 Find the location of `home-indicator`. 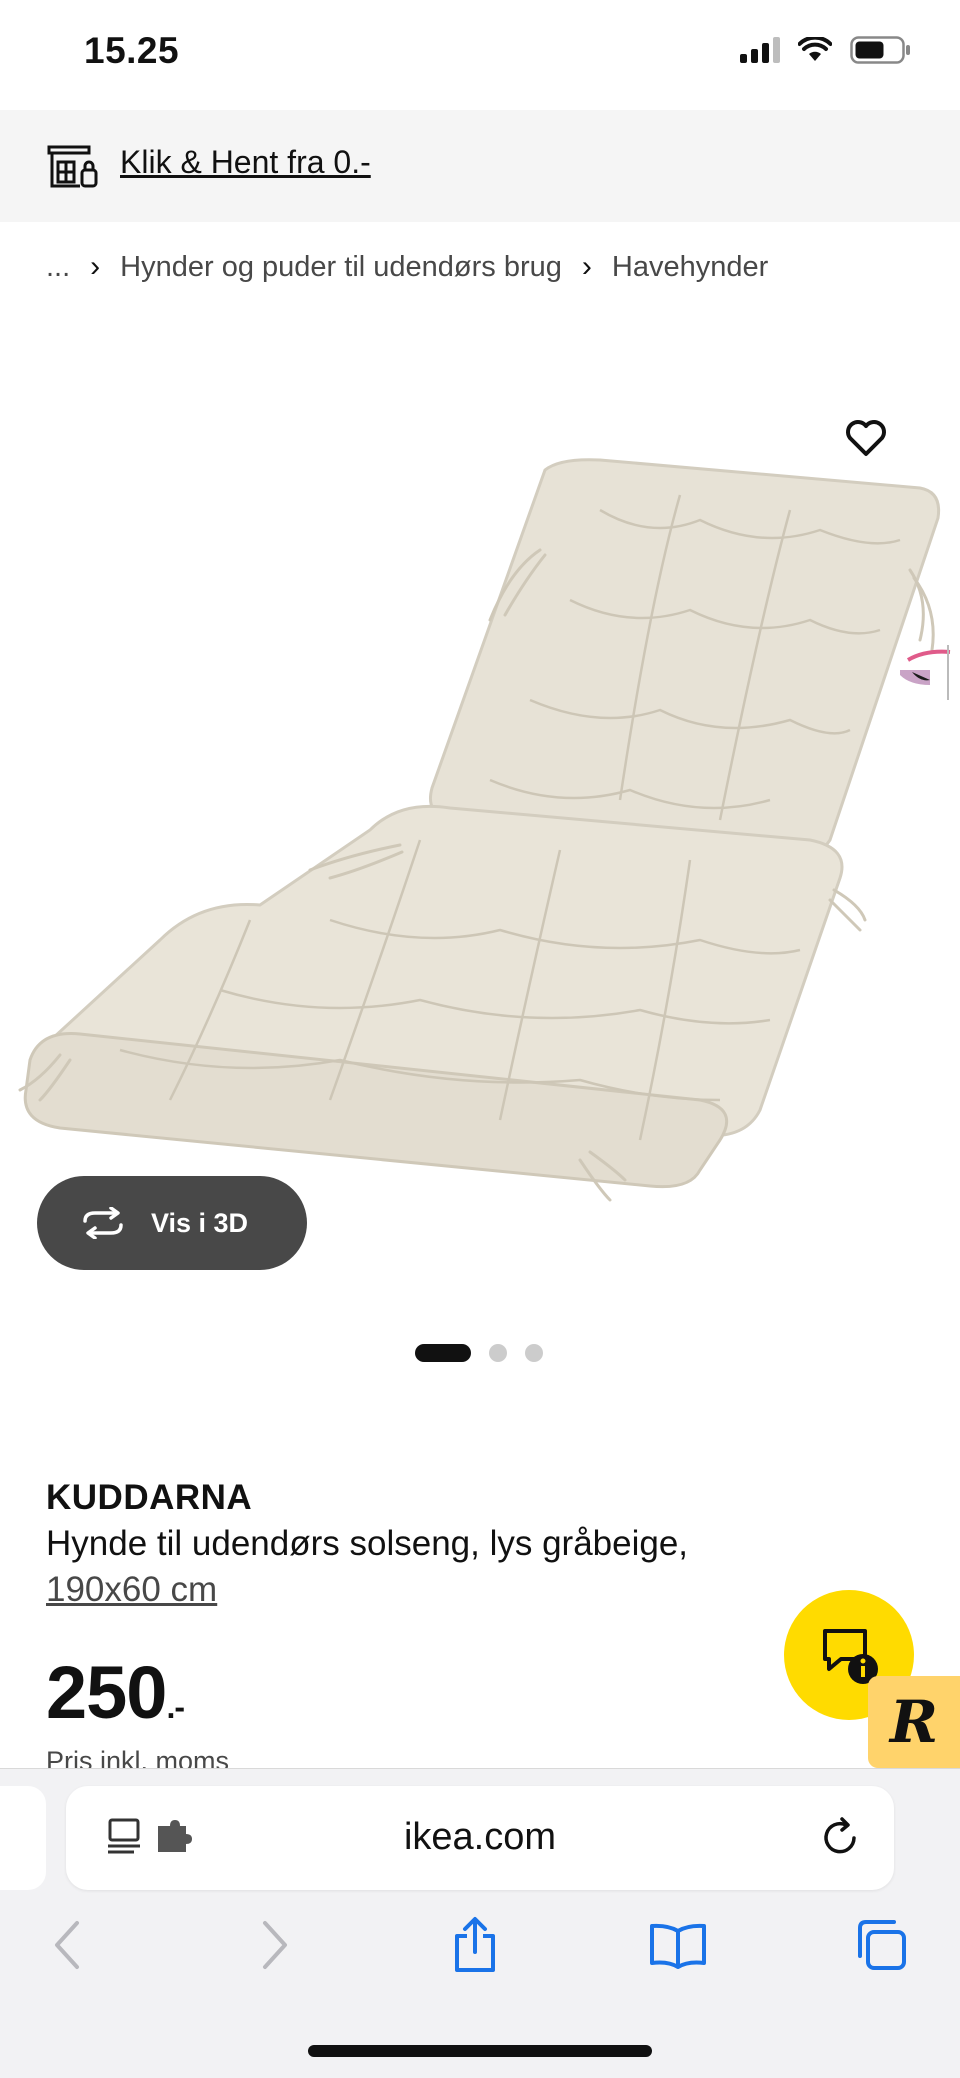

home-indicator is located at coordinates (480, 2051).